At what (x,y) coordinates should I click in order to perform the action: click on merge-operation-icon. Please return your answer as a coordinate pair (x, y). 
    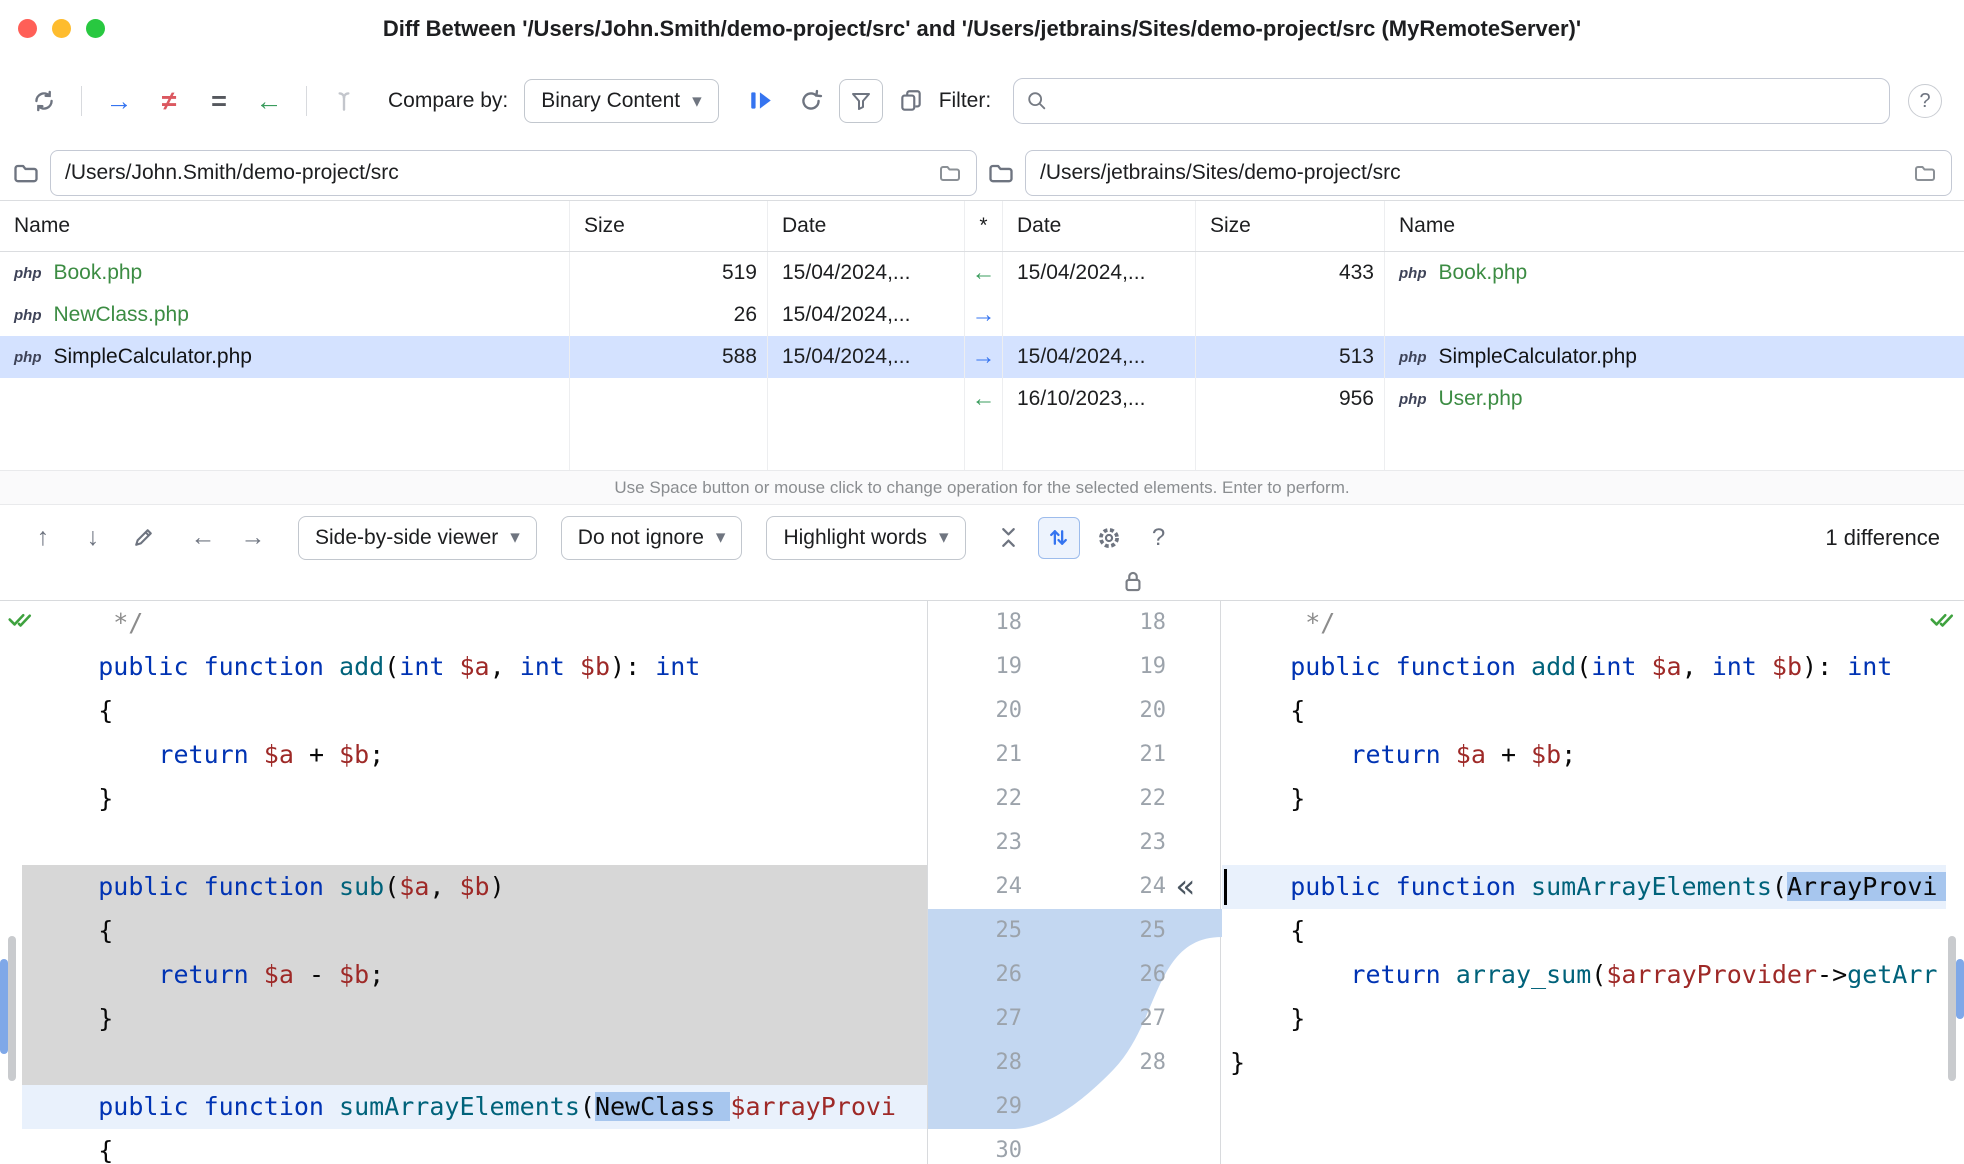
    Looking at the image, I should click on (344, 101).